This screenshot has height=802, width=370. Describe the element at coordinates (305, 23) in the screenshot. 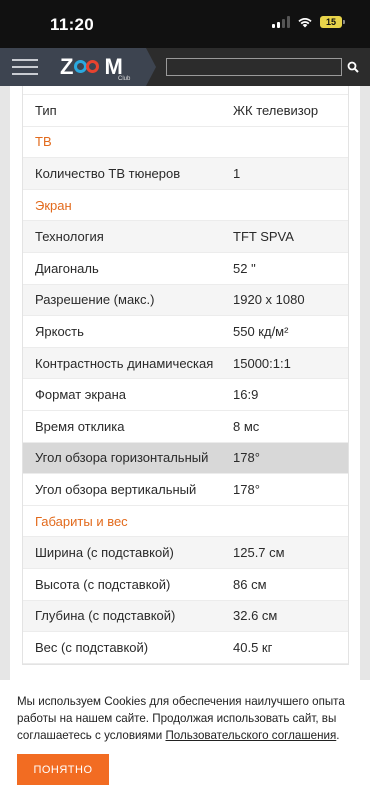

I see `wifi-icon` at that location.